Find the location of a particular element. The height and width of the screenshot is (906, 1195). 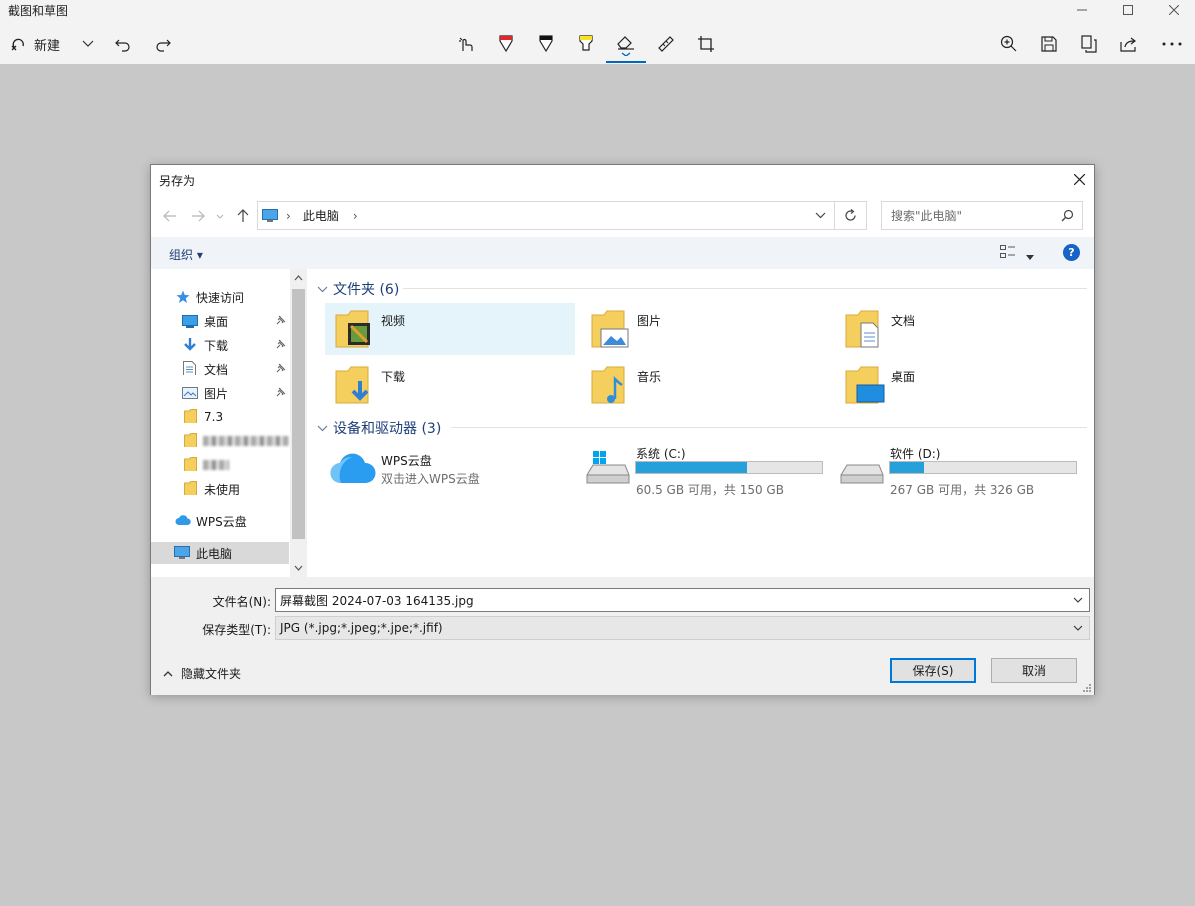

pictures-folder-icon is located at coordinates (610, 329).